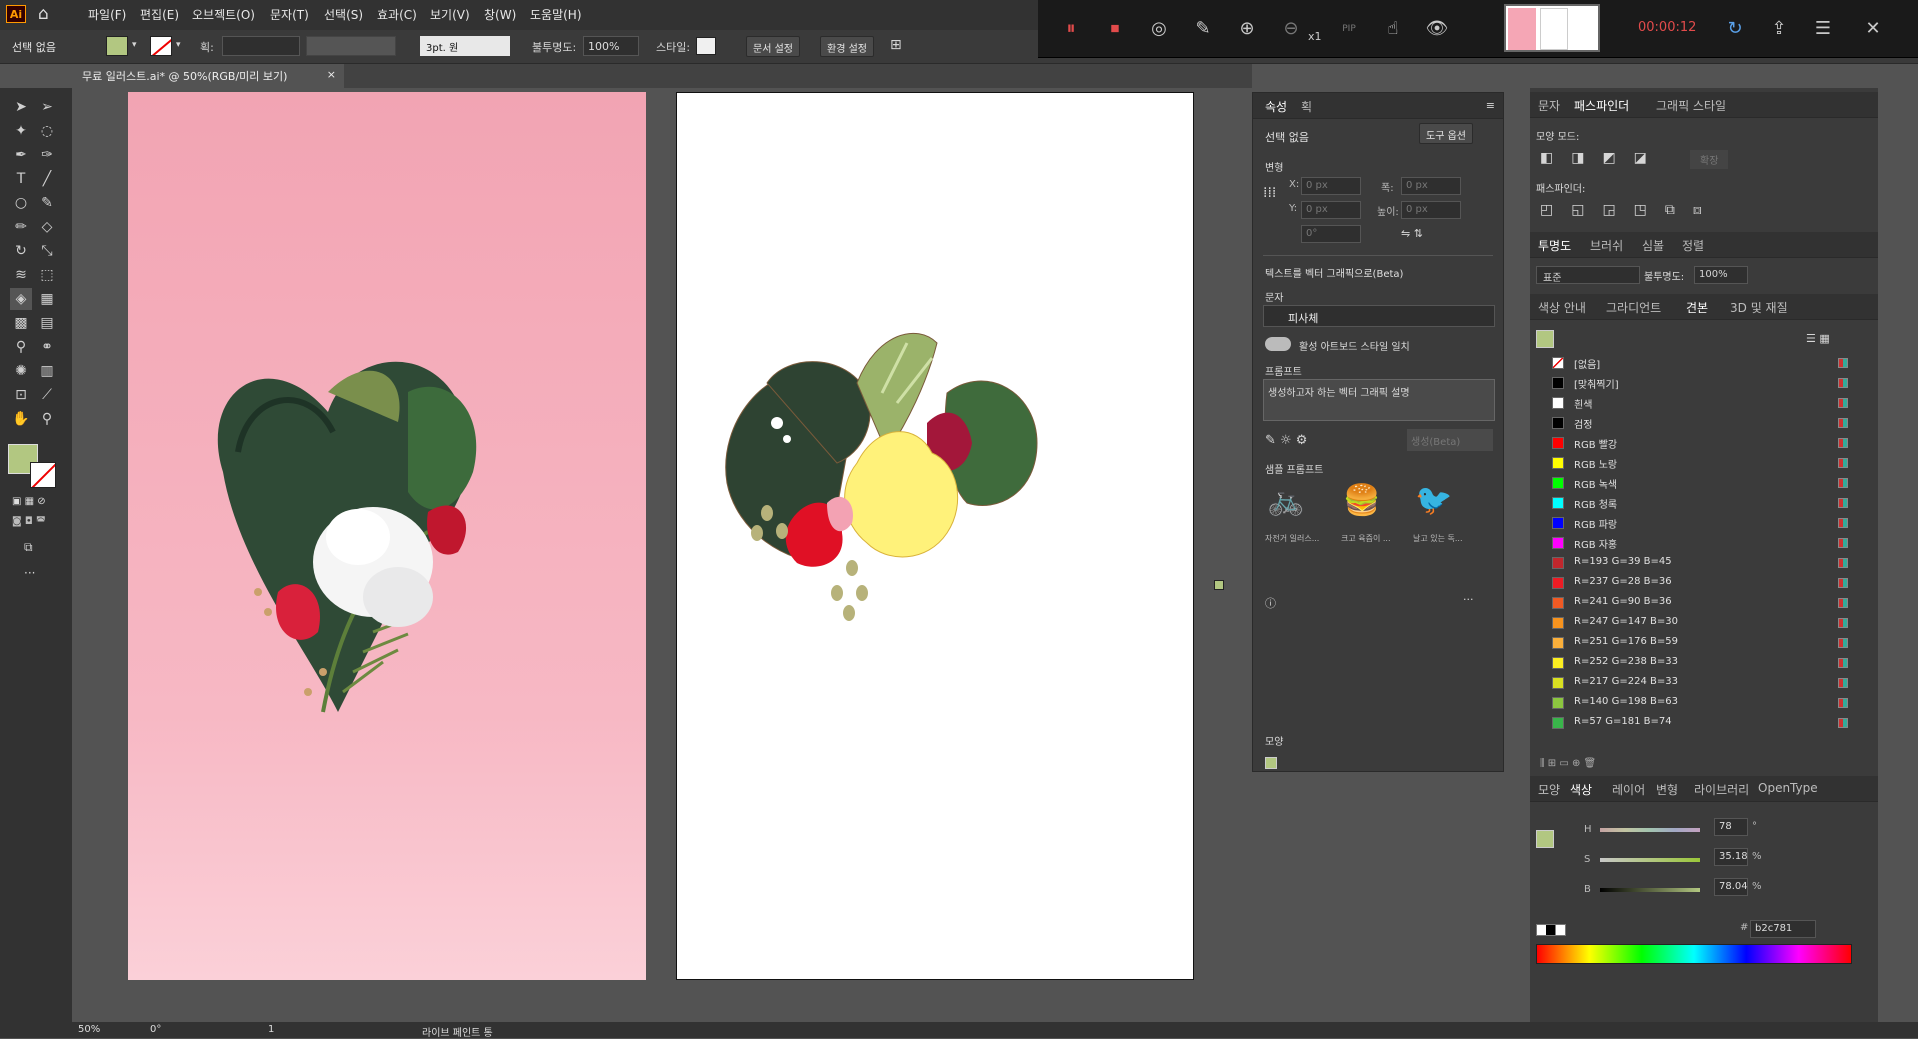 This screenshot has height=1039, width=1918. Describe the element at coordinates (21, 323) in the screenshot. I see `mesh-tool-icon: ▩` at that location.